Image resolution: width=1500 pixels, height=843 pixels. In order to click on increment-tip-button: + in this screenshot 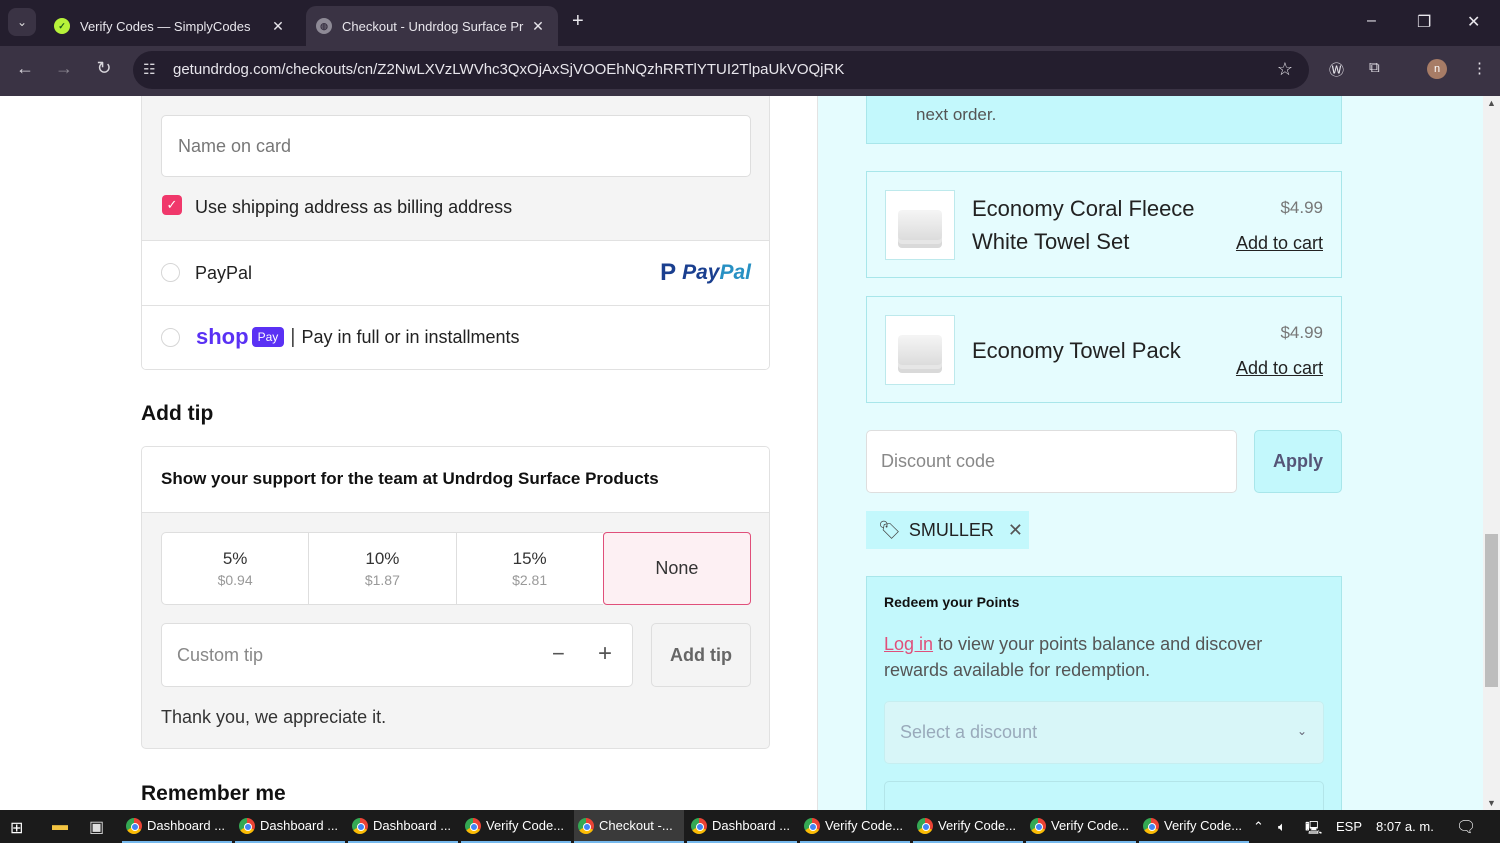, I will do `click(605, 654)`.